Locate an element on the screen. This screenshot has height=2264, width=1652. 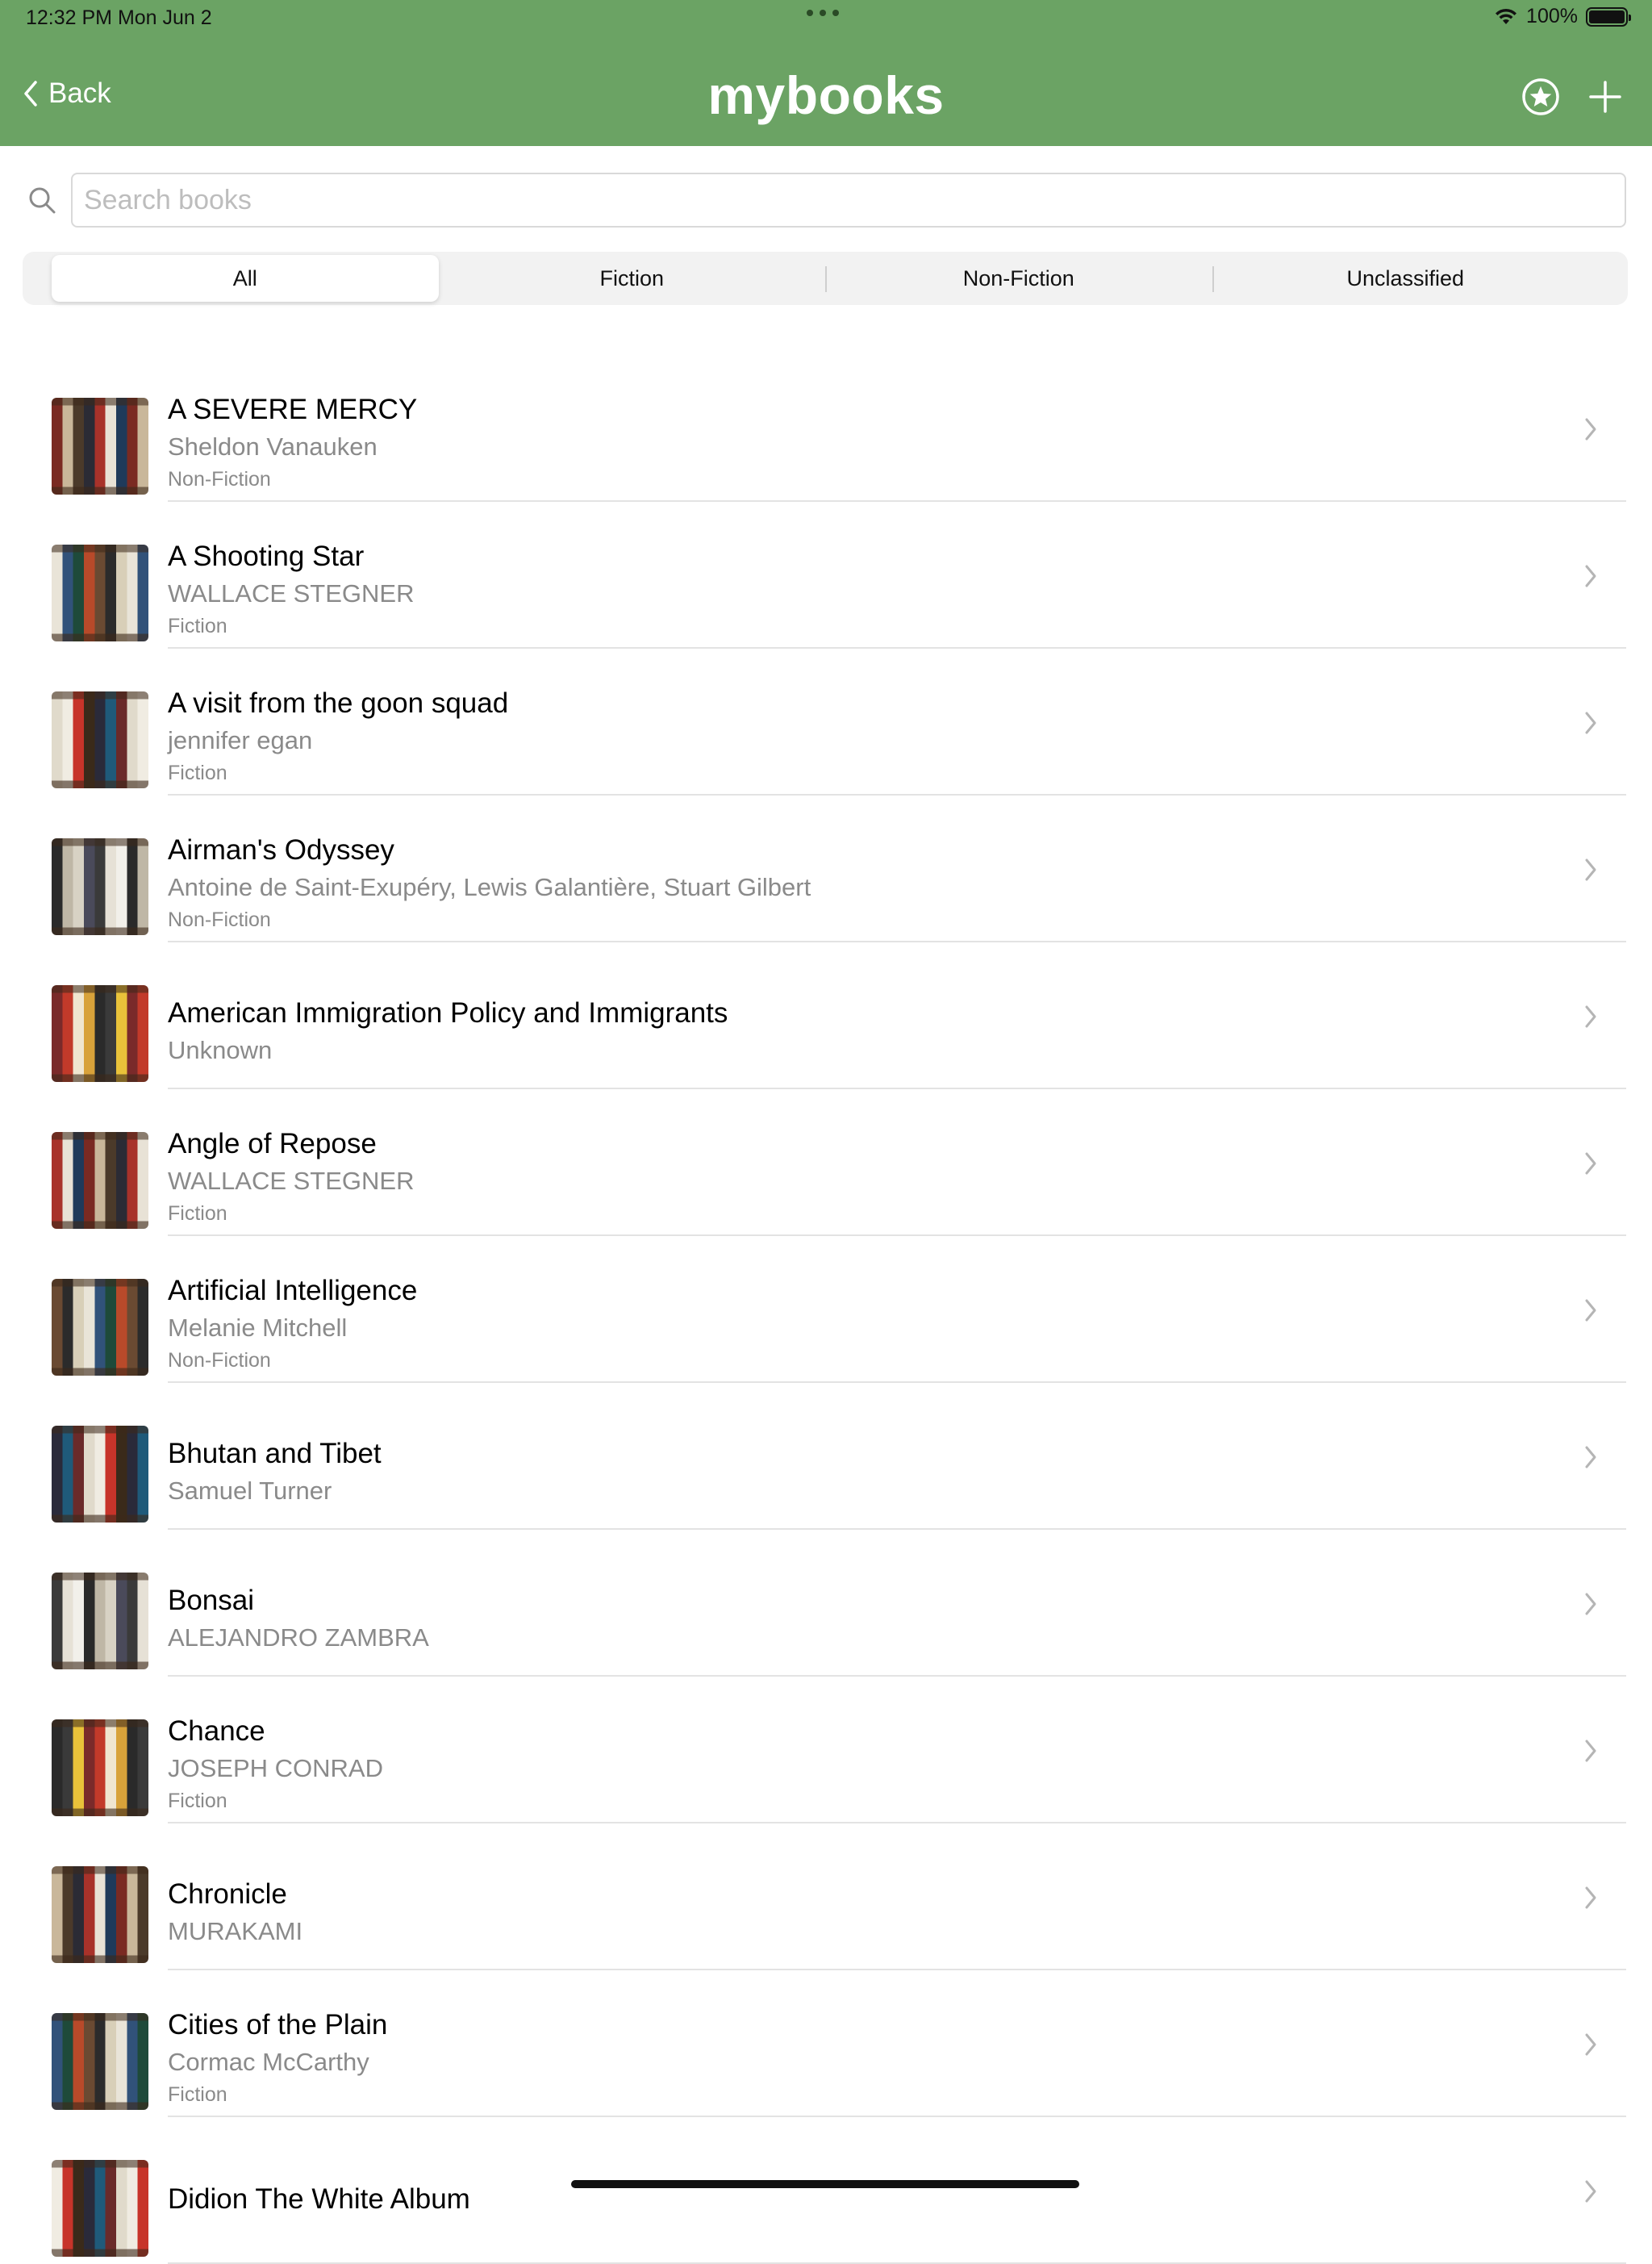
status-time: 12:32 PM Mon Jun 2 is located at coordinates (119, 17).